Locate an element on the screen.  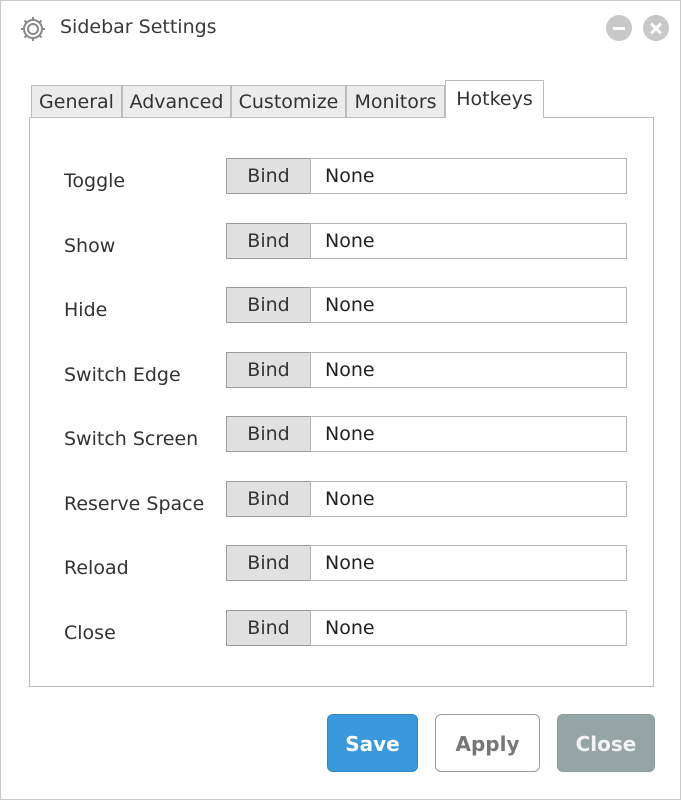
toggle-hotkey-field: None is located at coordinates (468, 176).